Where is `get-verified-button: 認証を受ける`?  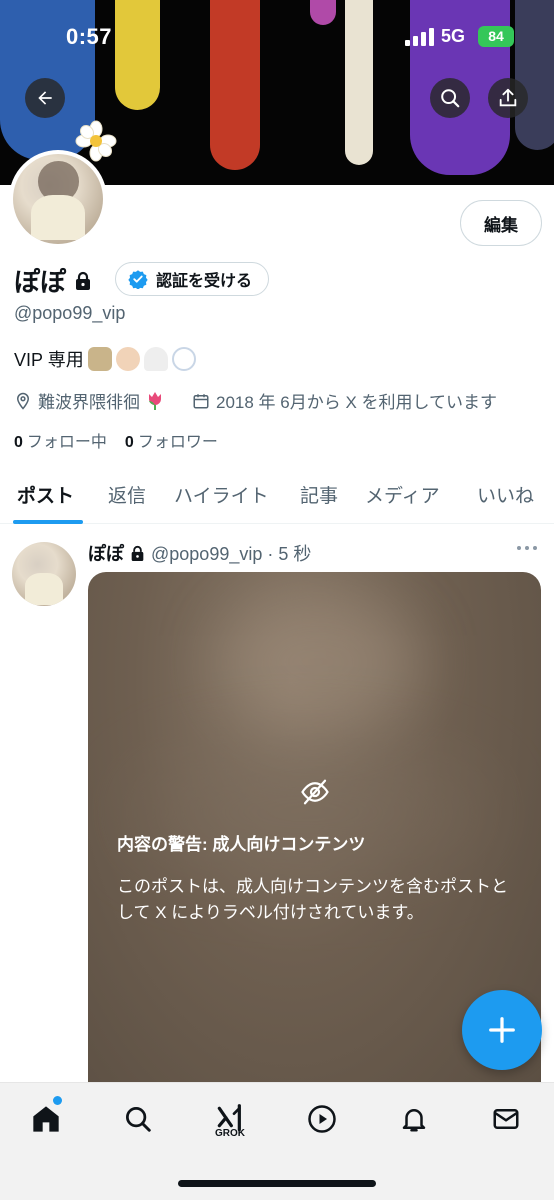
get-verified-button: 認証を受ける is located at coordinates (192, 279).